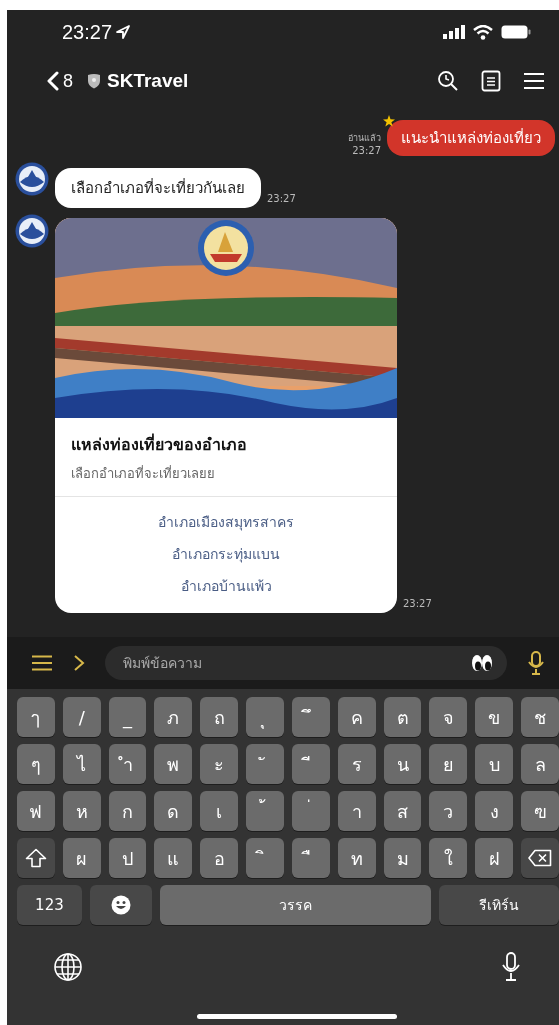 The image size is (559, 1025). What do you see at coordinates (127, 811) in the screenshot?
I see `key: ก` at bounding box center [127, 811].